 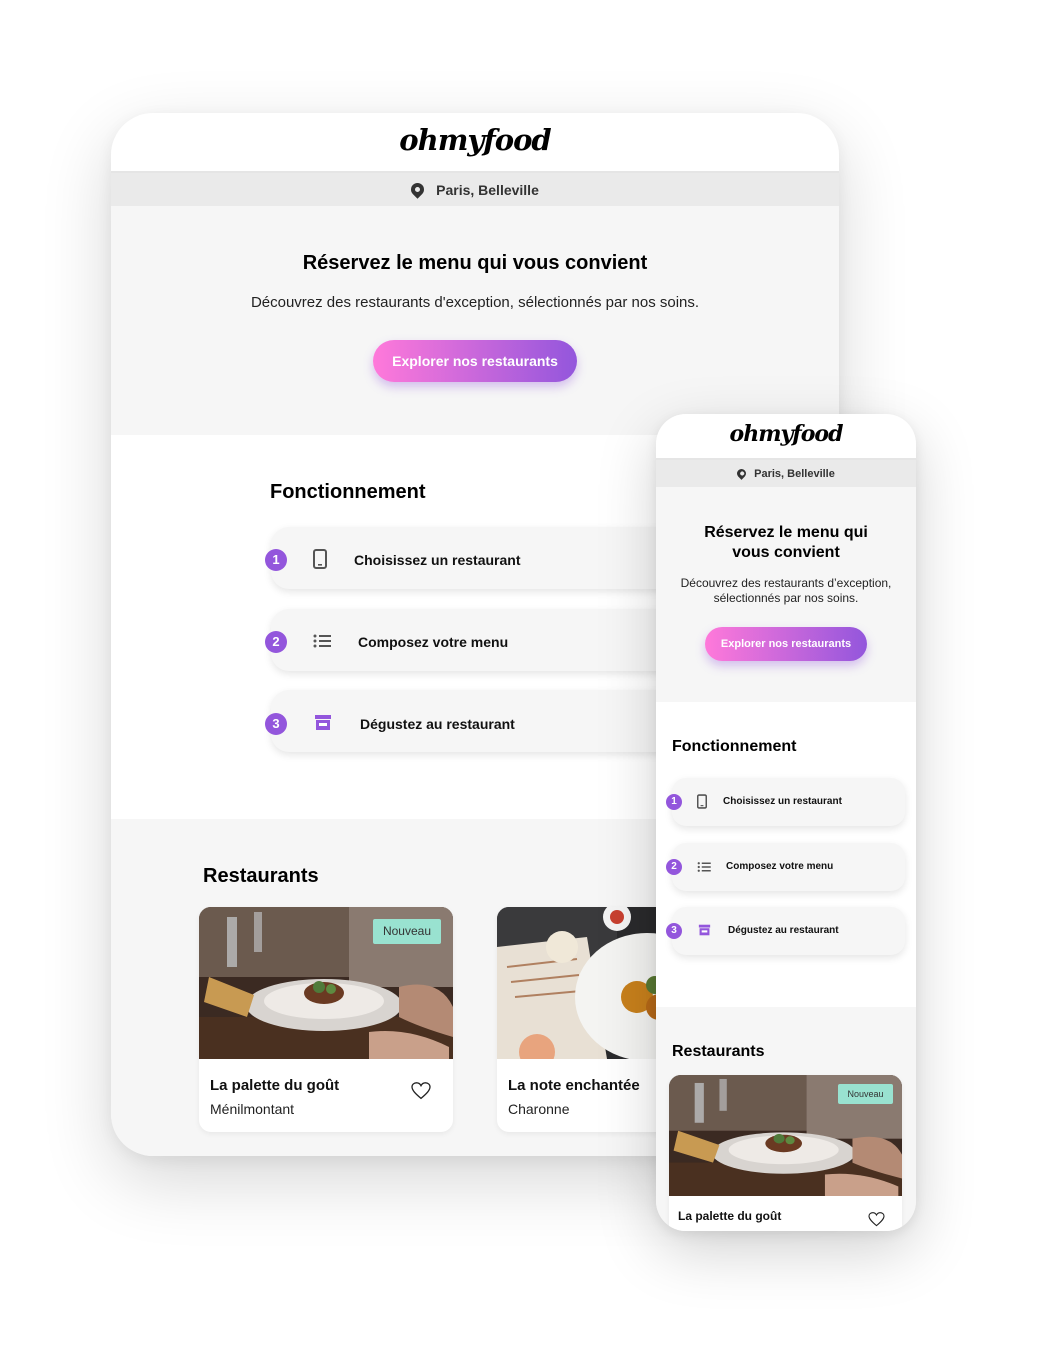 I want to click on restaurants-section: Restaurants, so click(x=786, y=1119).